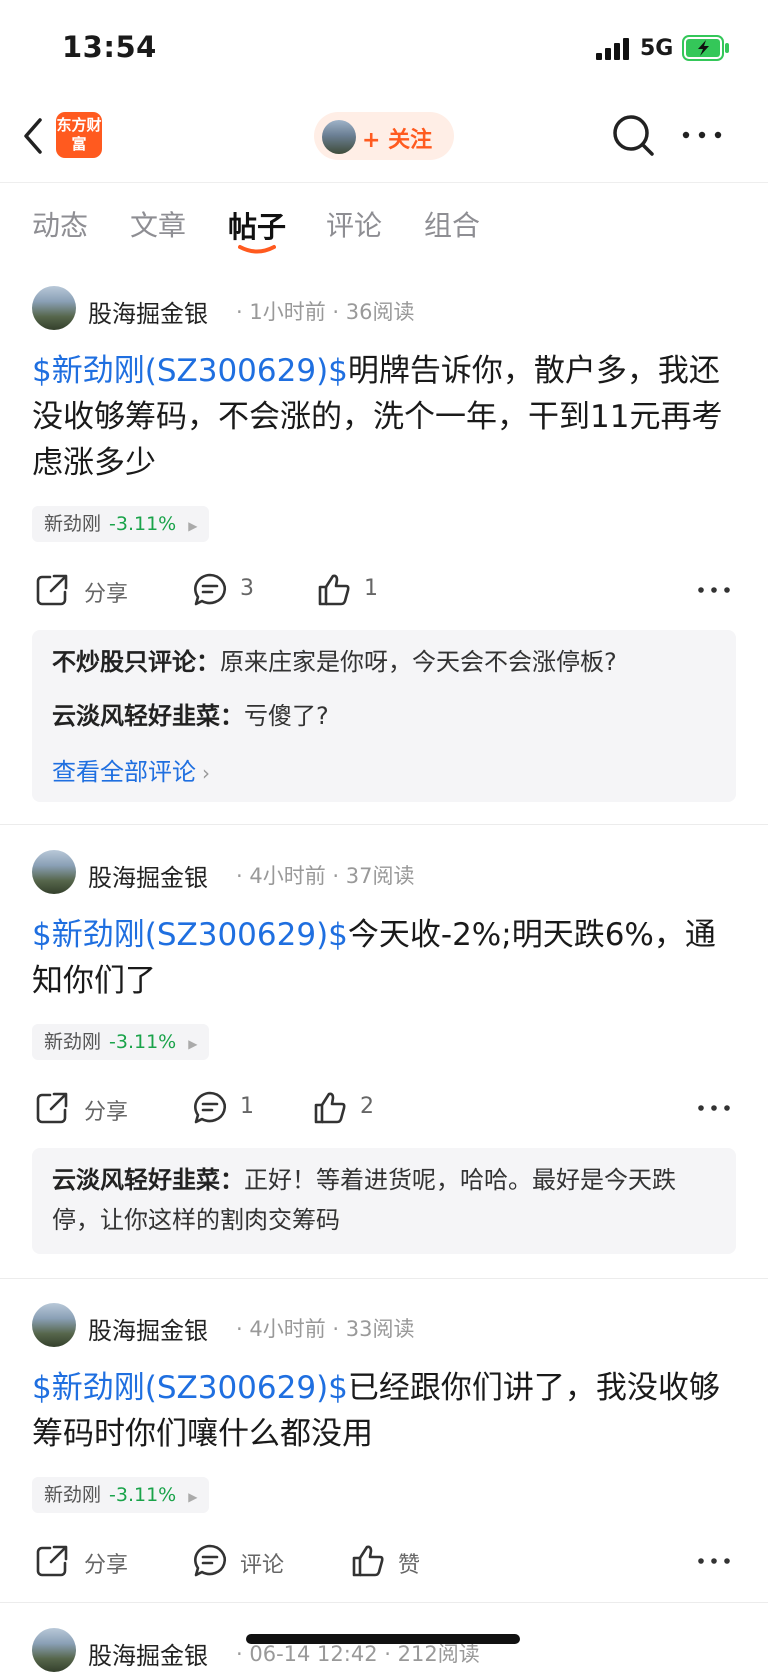  What do you see at coordinates (380, 876) in the screenshot?
I see `post-reads: 37阅读` at bounding box center [380, 876].